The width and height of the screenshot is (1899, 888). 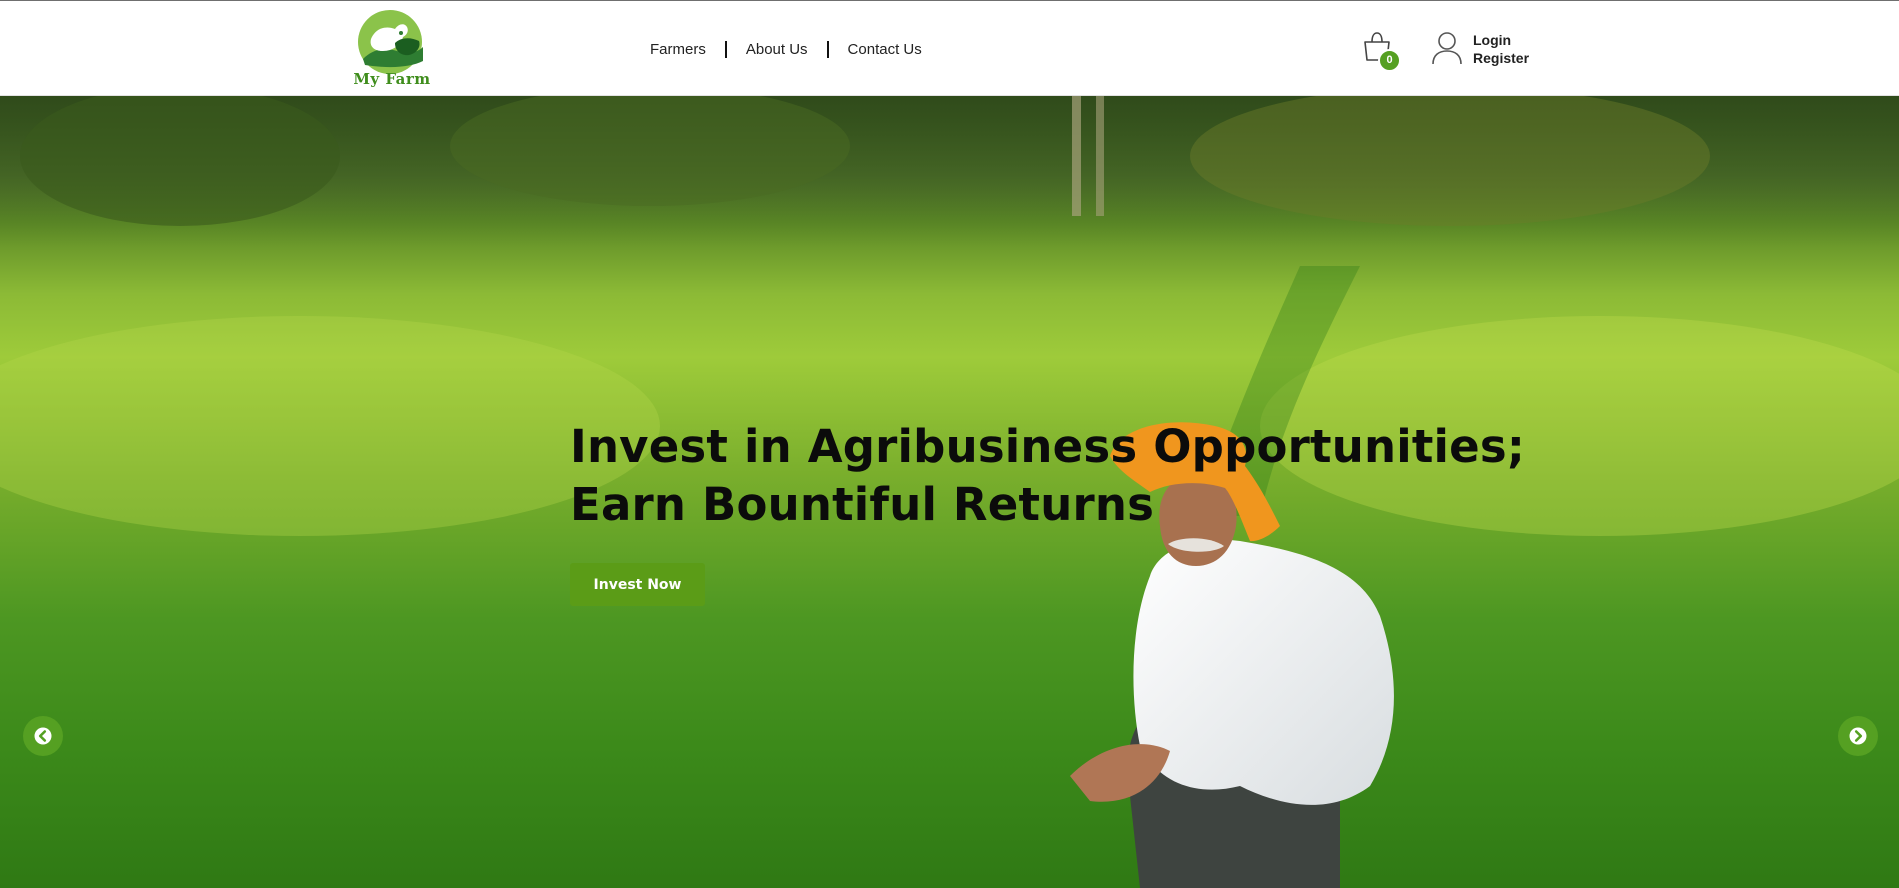 I want to click on brand-name: My Farm, so click(x=392, y=79).